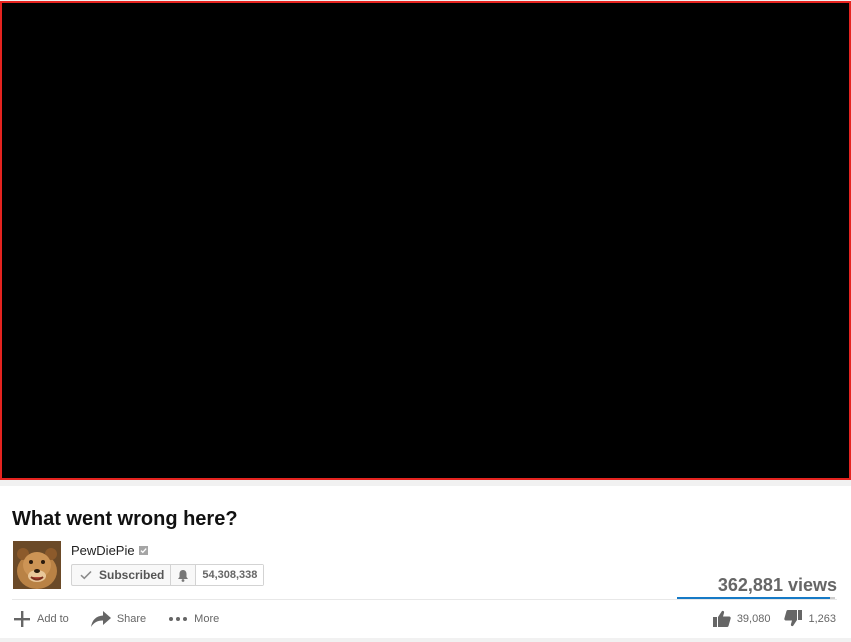 The height and width of the screenshot is (642, 851). Describe the element at coordinates (793, 618) in the screenshot. I see `thumbs-down-icon` at that location.